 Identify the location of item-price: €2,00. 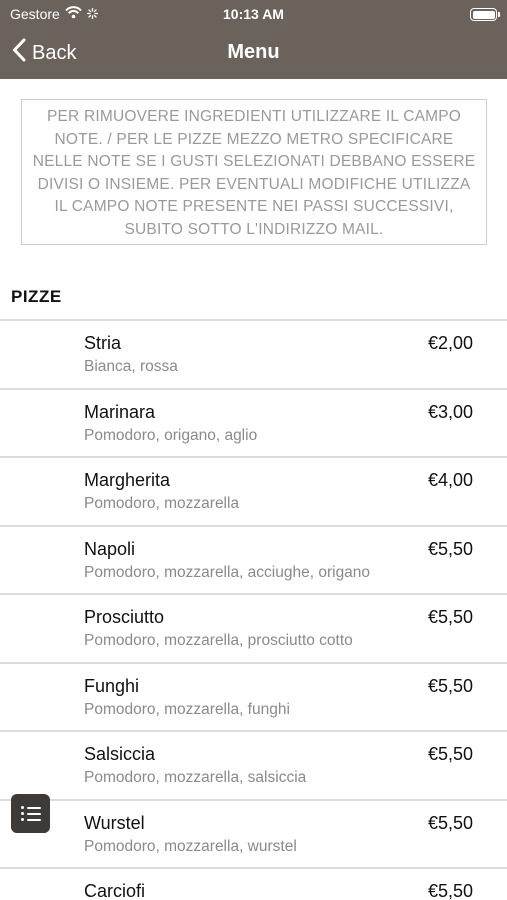
(450, 343).